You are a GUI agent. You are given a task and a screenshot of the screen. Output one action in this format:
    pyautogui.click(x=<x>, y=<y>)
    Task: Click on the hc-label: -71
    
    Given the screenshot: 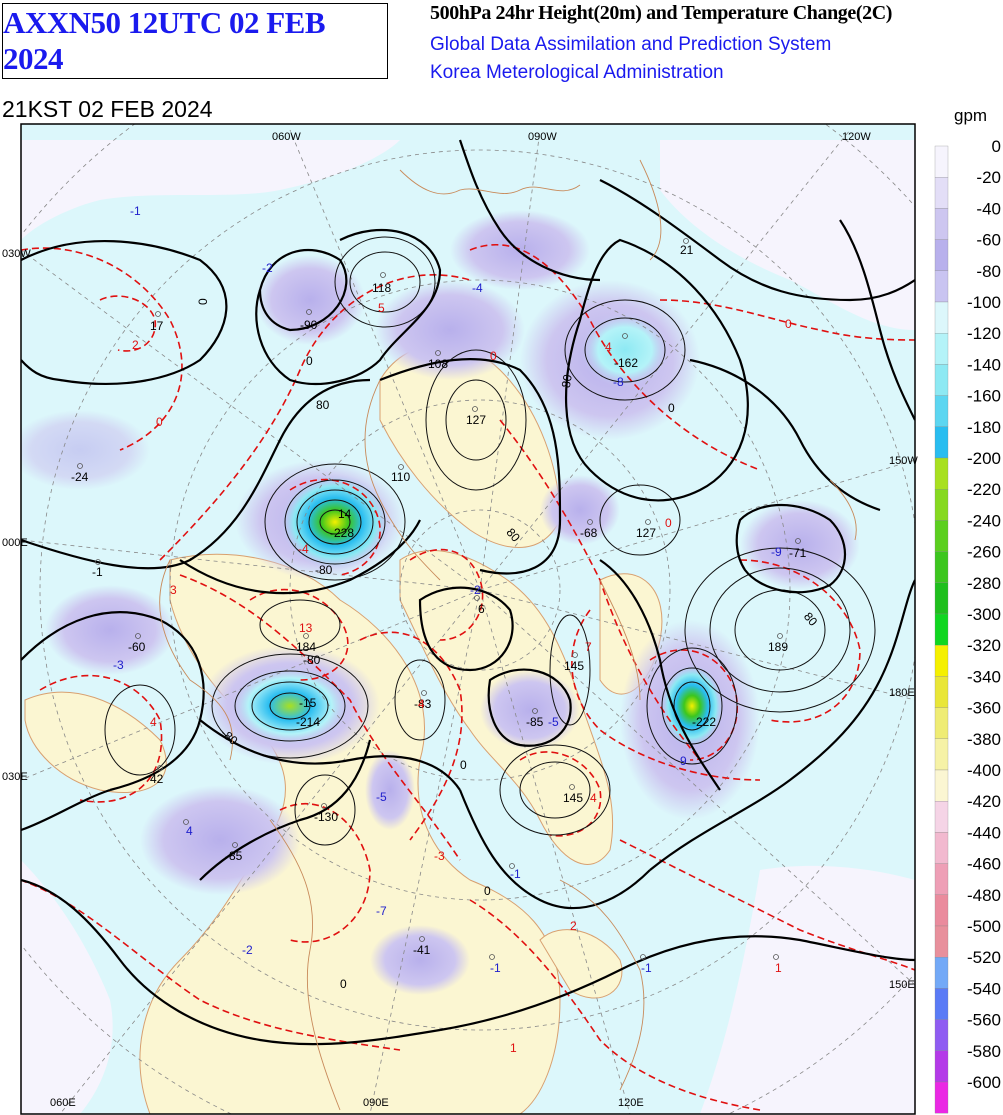 What is the action you would take?
    pyautogui.click(x=798, y=553)
    